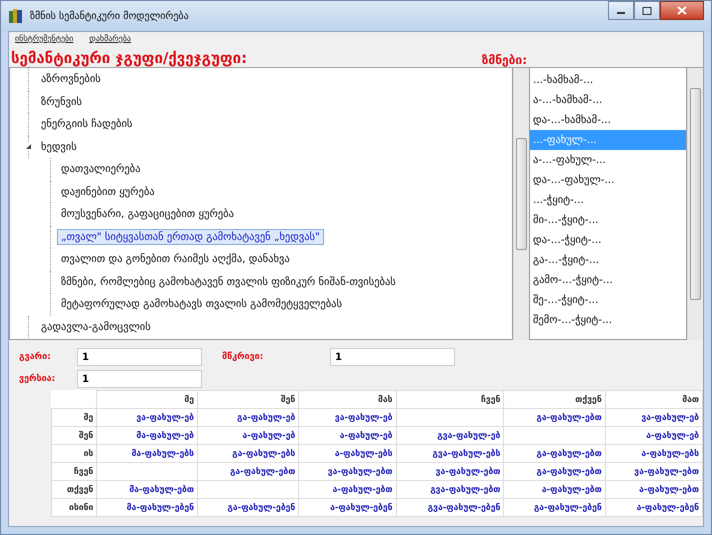 Image resolution: width=712 pixels, height=535 pixels. Describe the element at coordinates (243, 357) in the screenshot. I see `field-label: მწკრივი:` at that location.